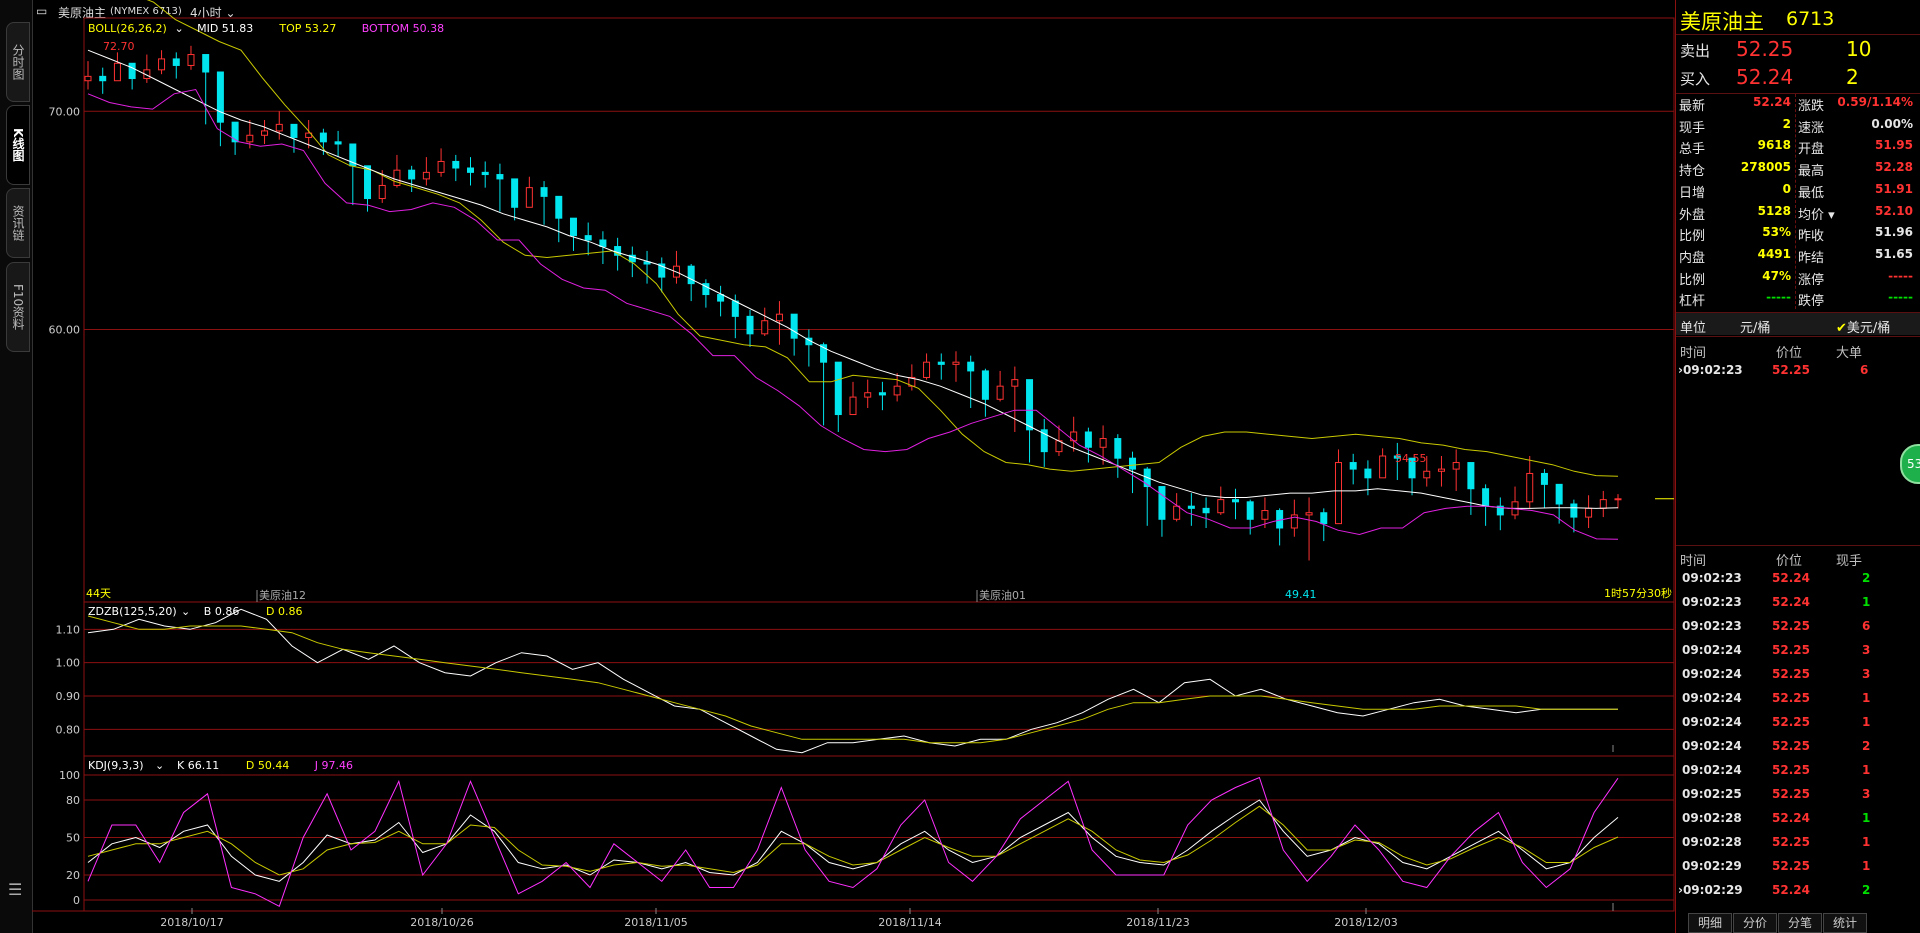  Describe the element at coordinates (1849, 561) in the screenshot. I see `tick-header-vol: 现手` at that location.